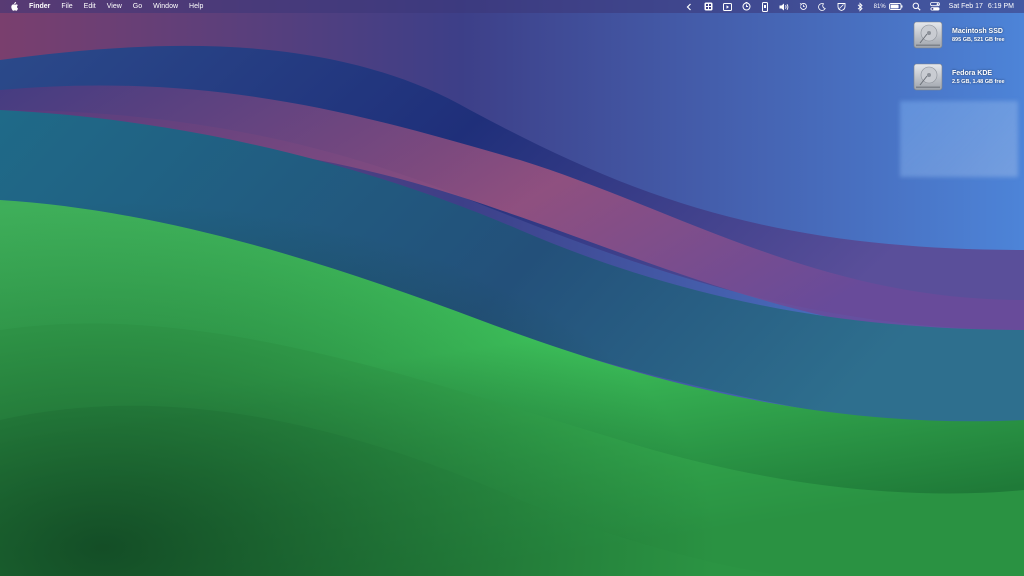 The height and width of the screenshot is (576, 1024). I want to click on desktop-drive-macintosh-ssd: Macintosh SSD 895 GB, 521 GB free, so click(958, 35).